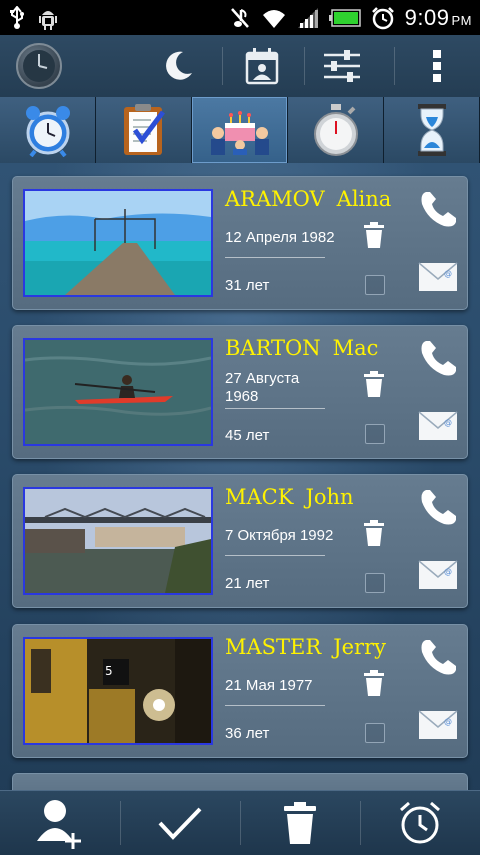 This screenshot has width=480, height=855. I want to click on overflow-menu-icon, so click(437, 66).